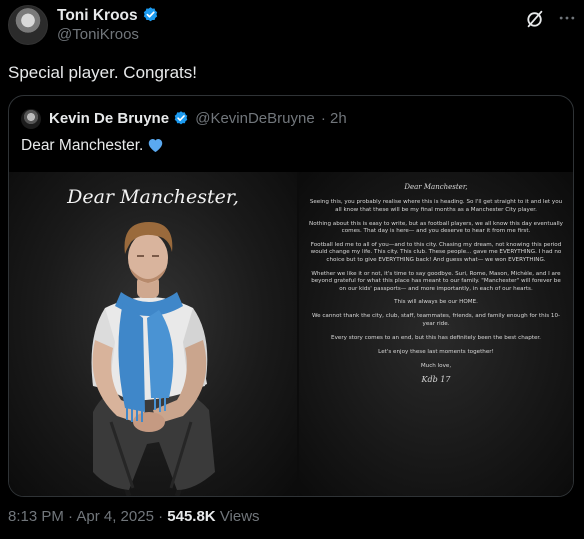 Image resolution: width=584 pixels, height=539 pixels. What do you see at coordinates (153, 359) in the screenshot?
I see `portrait-illustration` at bounding box center [153, 359].